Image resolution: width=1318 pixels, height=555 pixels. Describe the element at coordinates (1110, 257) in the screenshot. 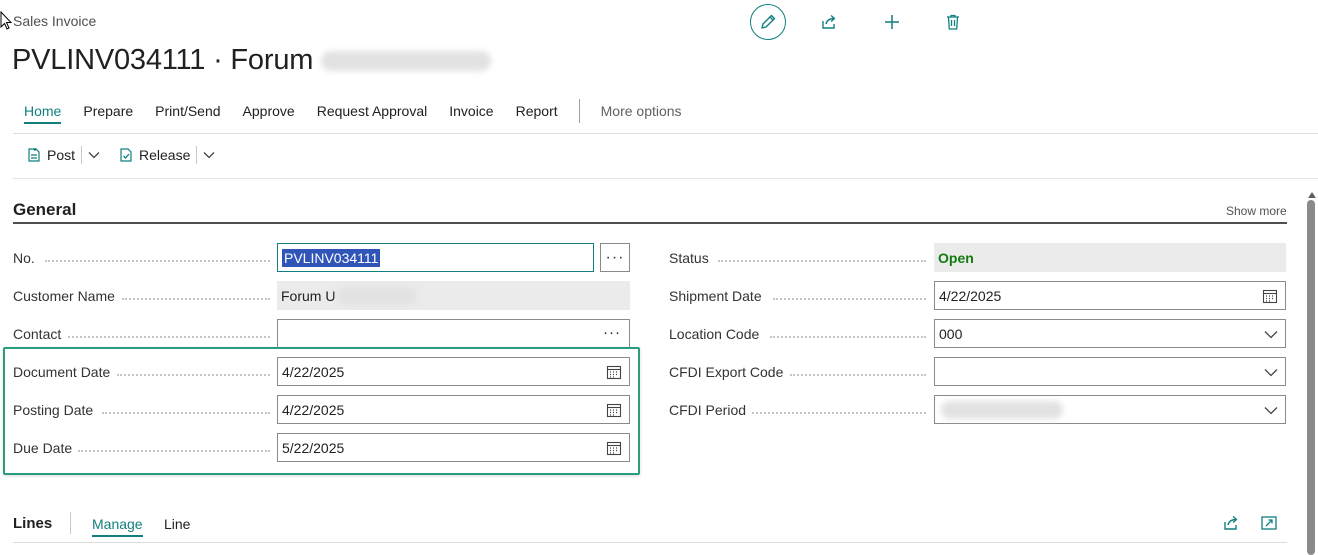

I see `status-field: Open` at that location.